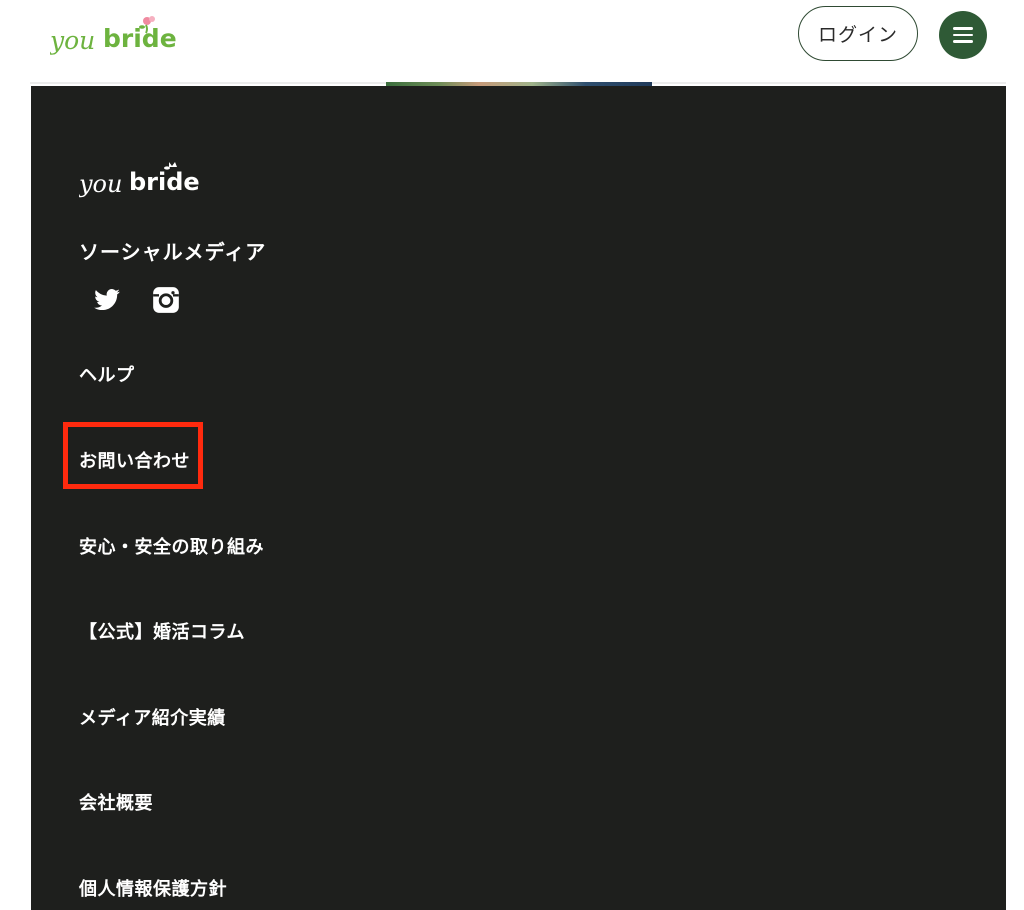 The height and width of the screenshot is (910, 1024). I want to click on youbride-footer-logo: you bride, so click(139, 179).